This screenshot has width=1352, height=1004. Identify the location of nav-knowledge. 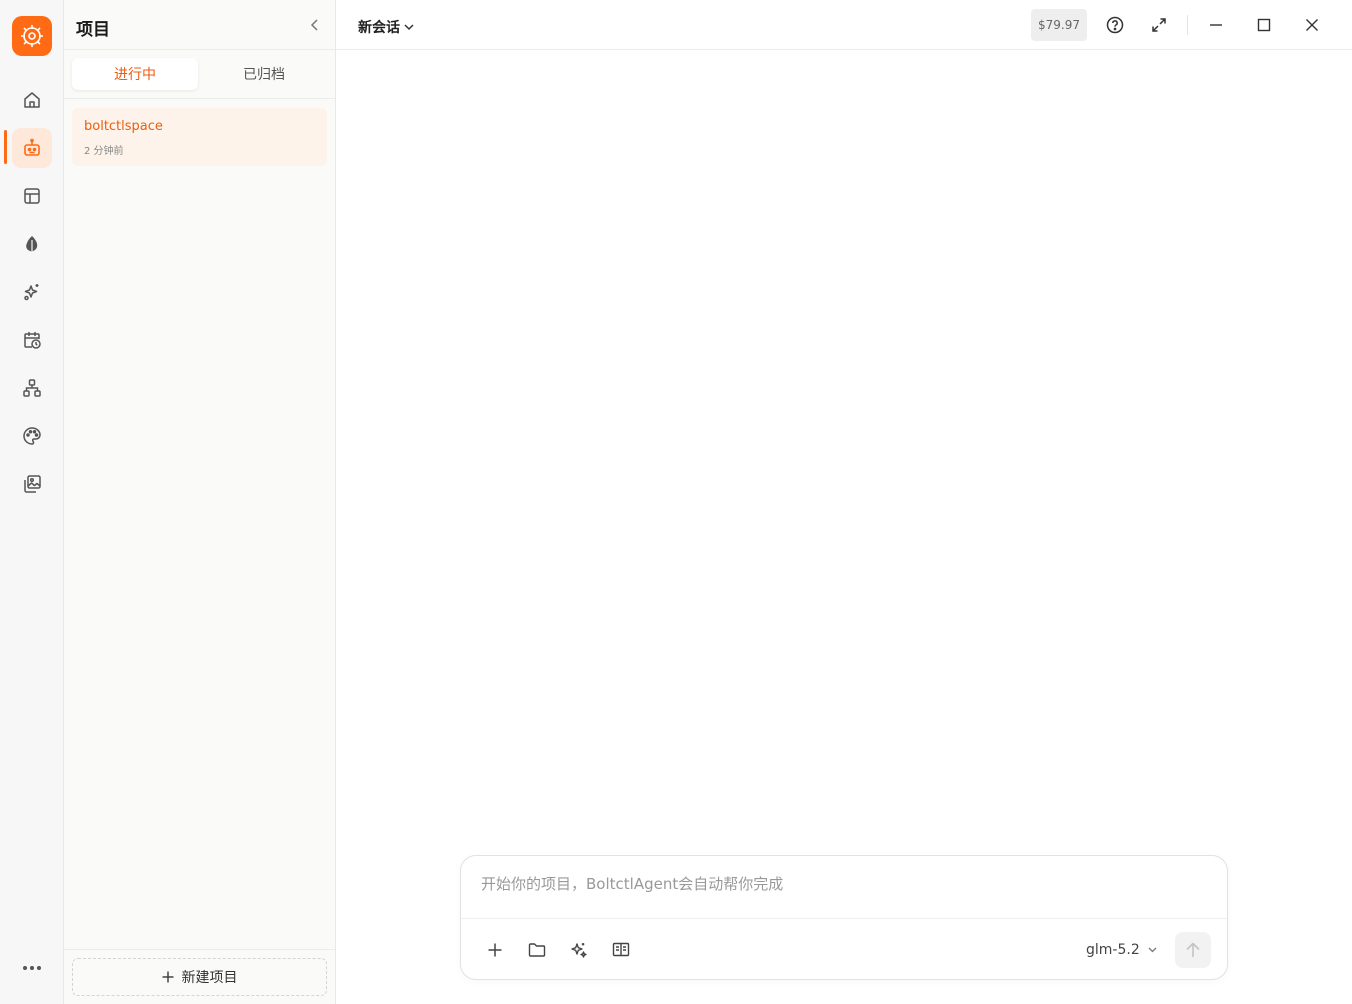
(32, 244).